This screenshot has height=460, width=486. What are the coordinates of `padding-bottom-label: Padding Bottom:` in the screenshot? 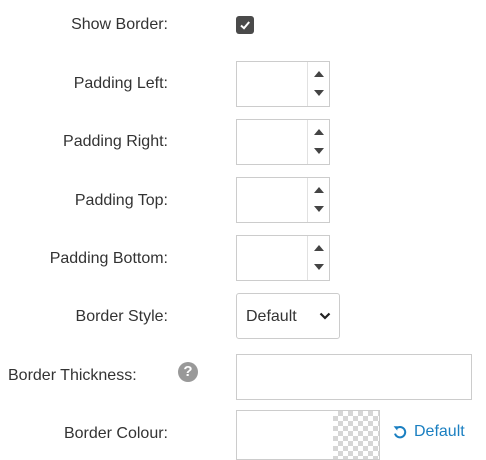 It's located at (108, 258).